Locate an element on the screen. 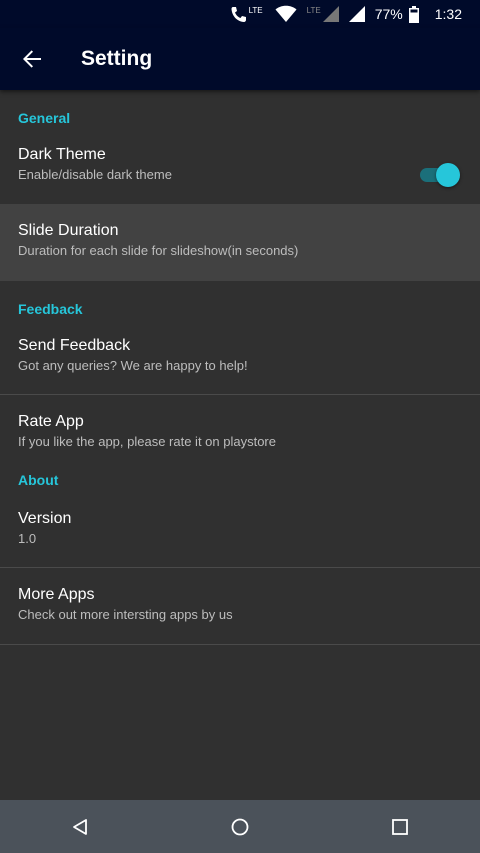  signal-icon is located at coordinates (356, 14).